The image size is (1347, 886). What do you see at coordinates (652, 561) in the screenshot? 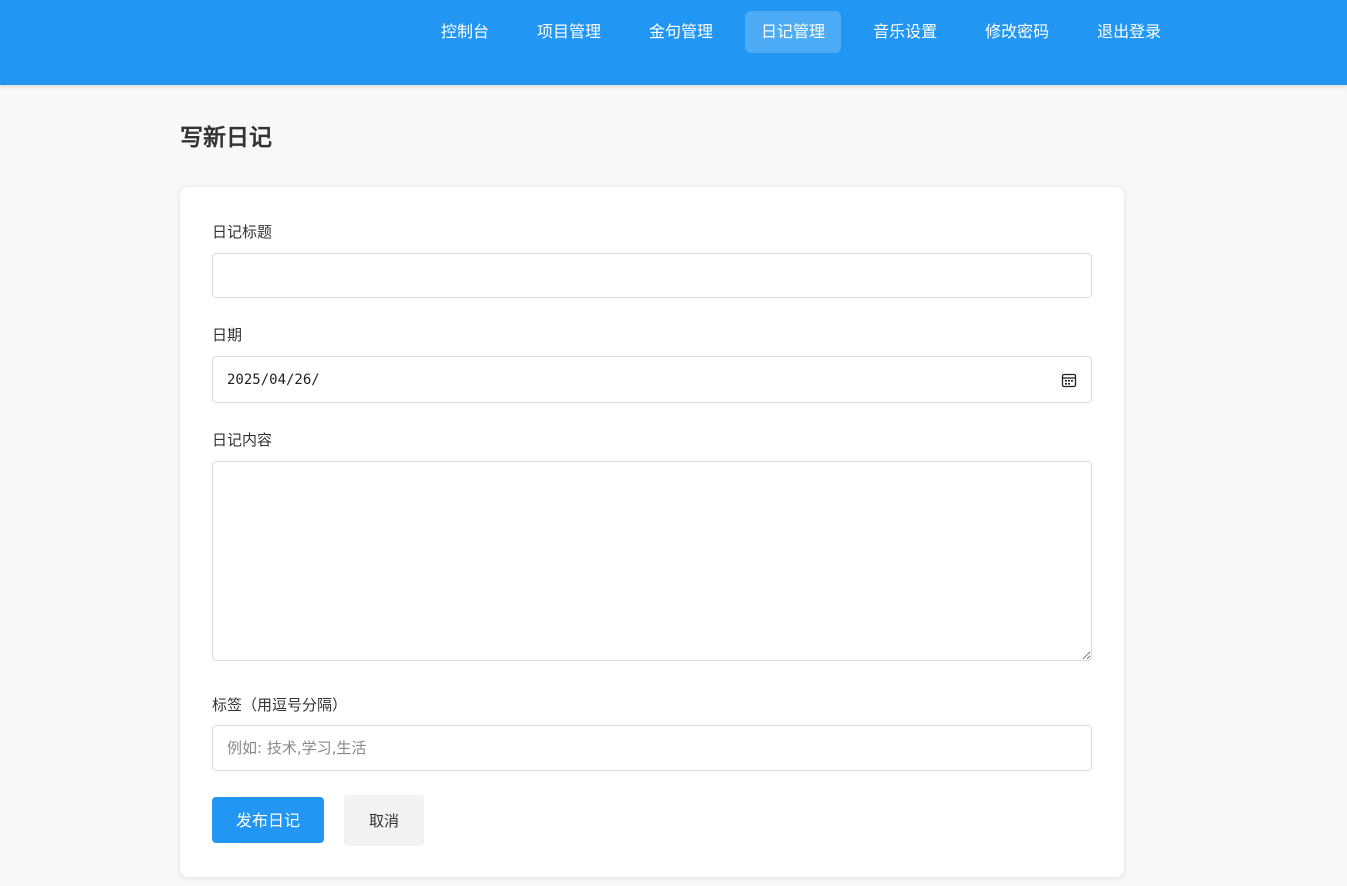
I see `content-textarea` at bounding box center [652, 561].